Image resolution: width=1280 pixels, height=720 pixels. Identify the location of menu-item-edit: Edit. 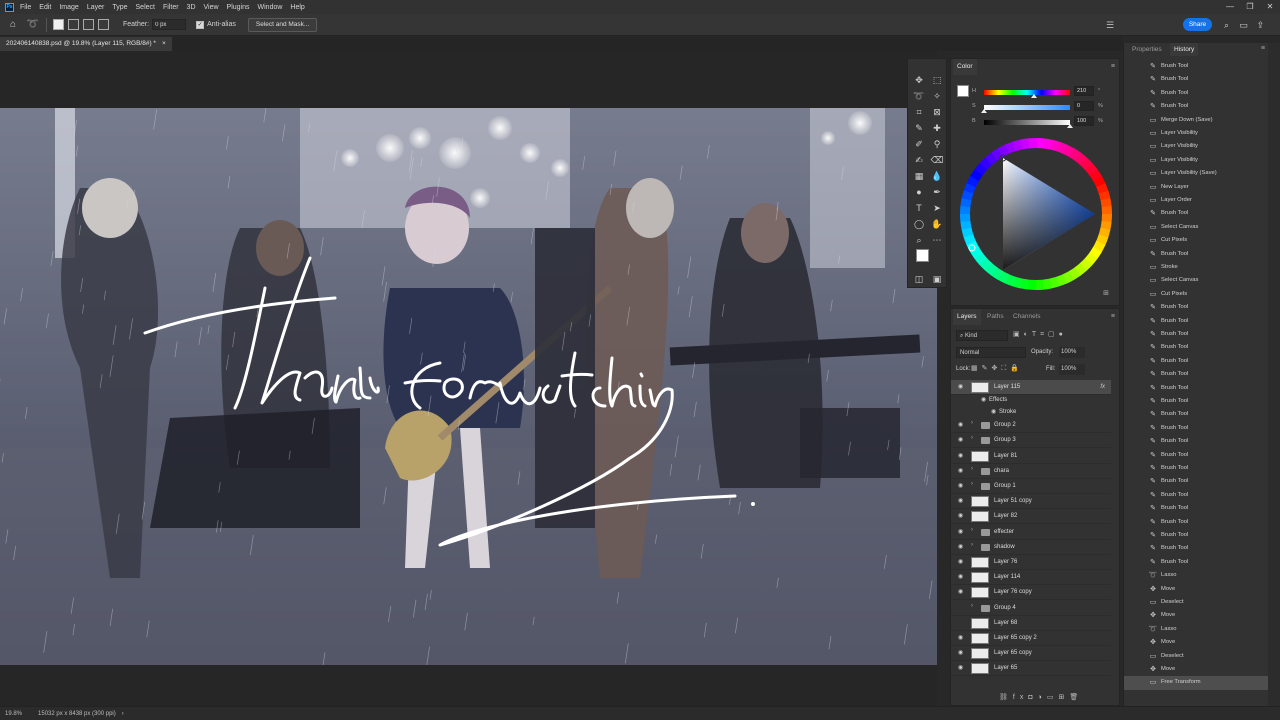
(45, 7).